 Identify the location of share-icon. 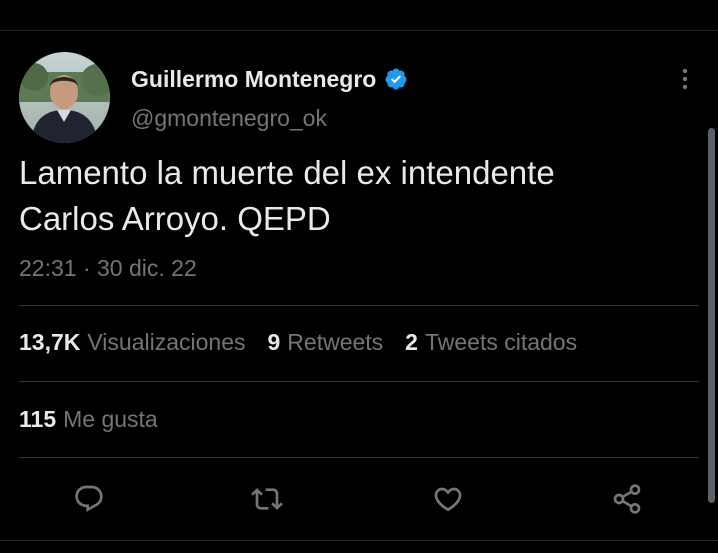
(627, 499).